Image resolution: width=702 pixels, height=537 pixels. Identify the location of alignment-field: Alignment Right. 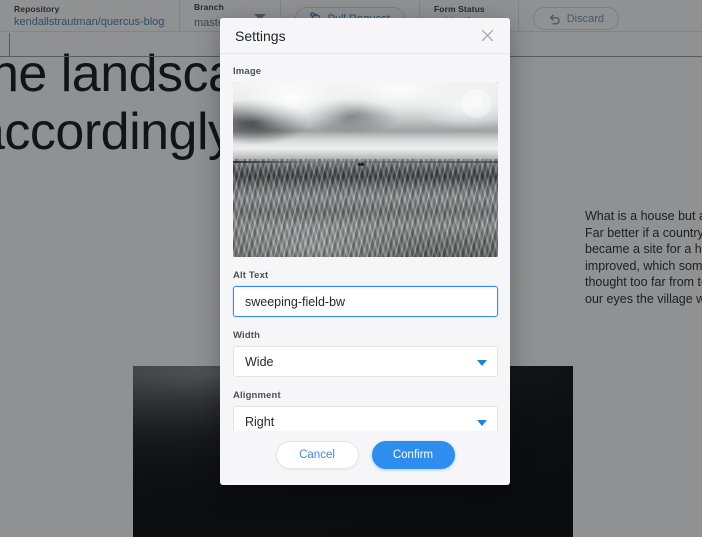
(365, 410).